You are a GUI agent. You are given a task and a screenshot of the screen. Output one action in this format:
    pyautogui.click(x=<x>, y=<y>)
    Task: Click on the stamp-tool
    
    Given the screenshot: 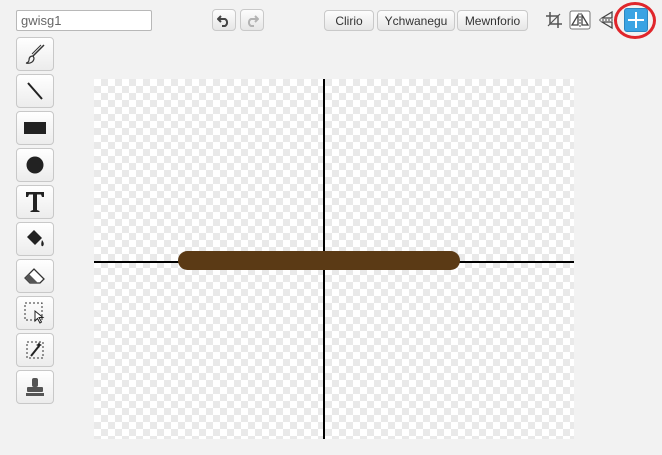 What is the action you would take?
    pyautogui.click(x=35, y=387)
    